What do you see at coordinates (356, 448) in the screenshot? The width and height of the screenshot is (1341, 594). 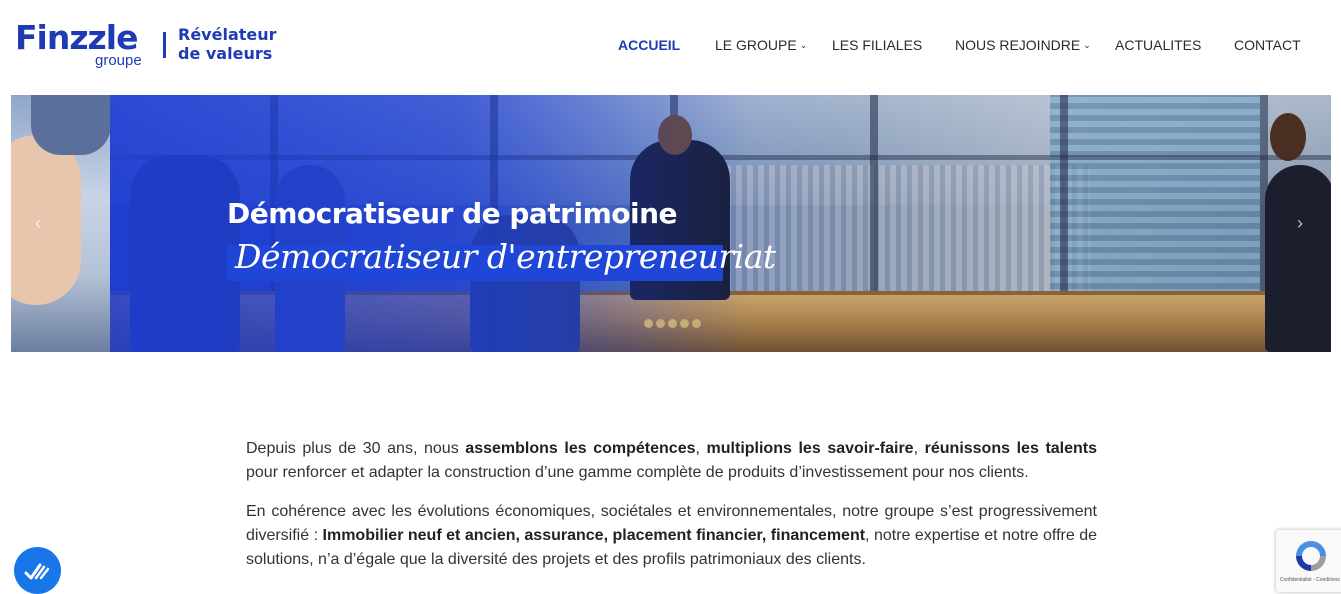 I see `text: Depuis plus de 30 ans, nous` at bounding box center [356, 448].